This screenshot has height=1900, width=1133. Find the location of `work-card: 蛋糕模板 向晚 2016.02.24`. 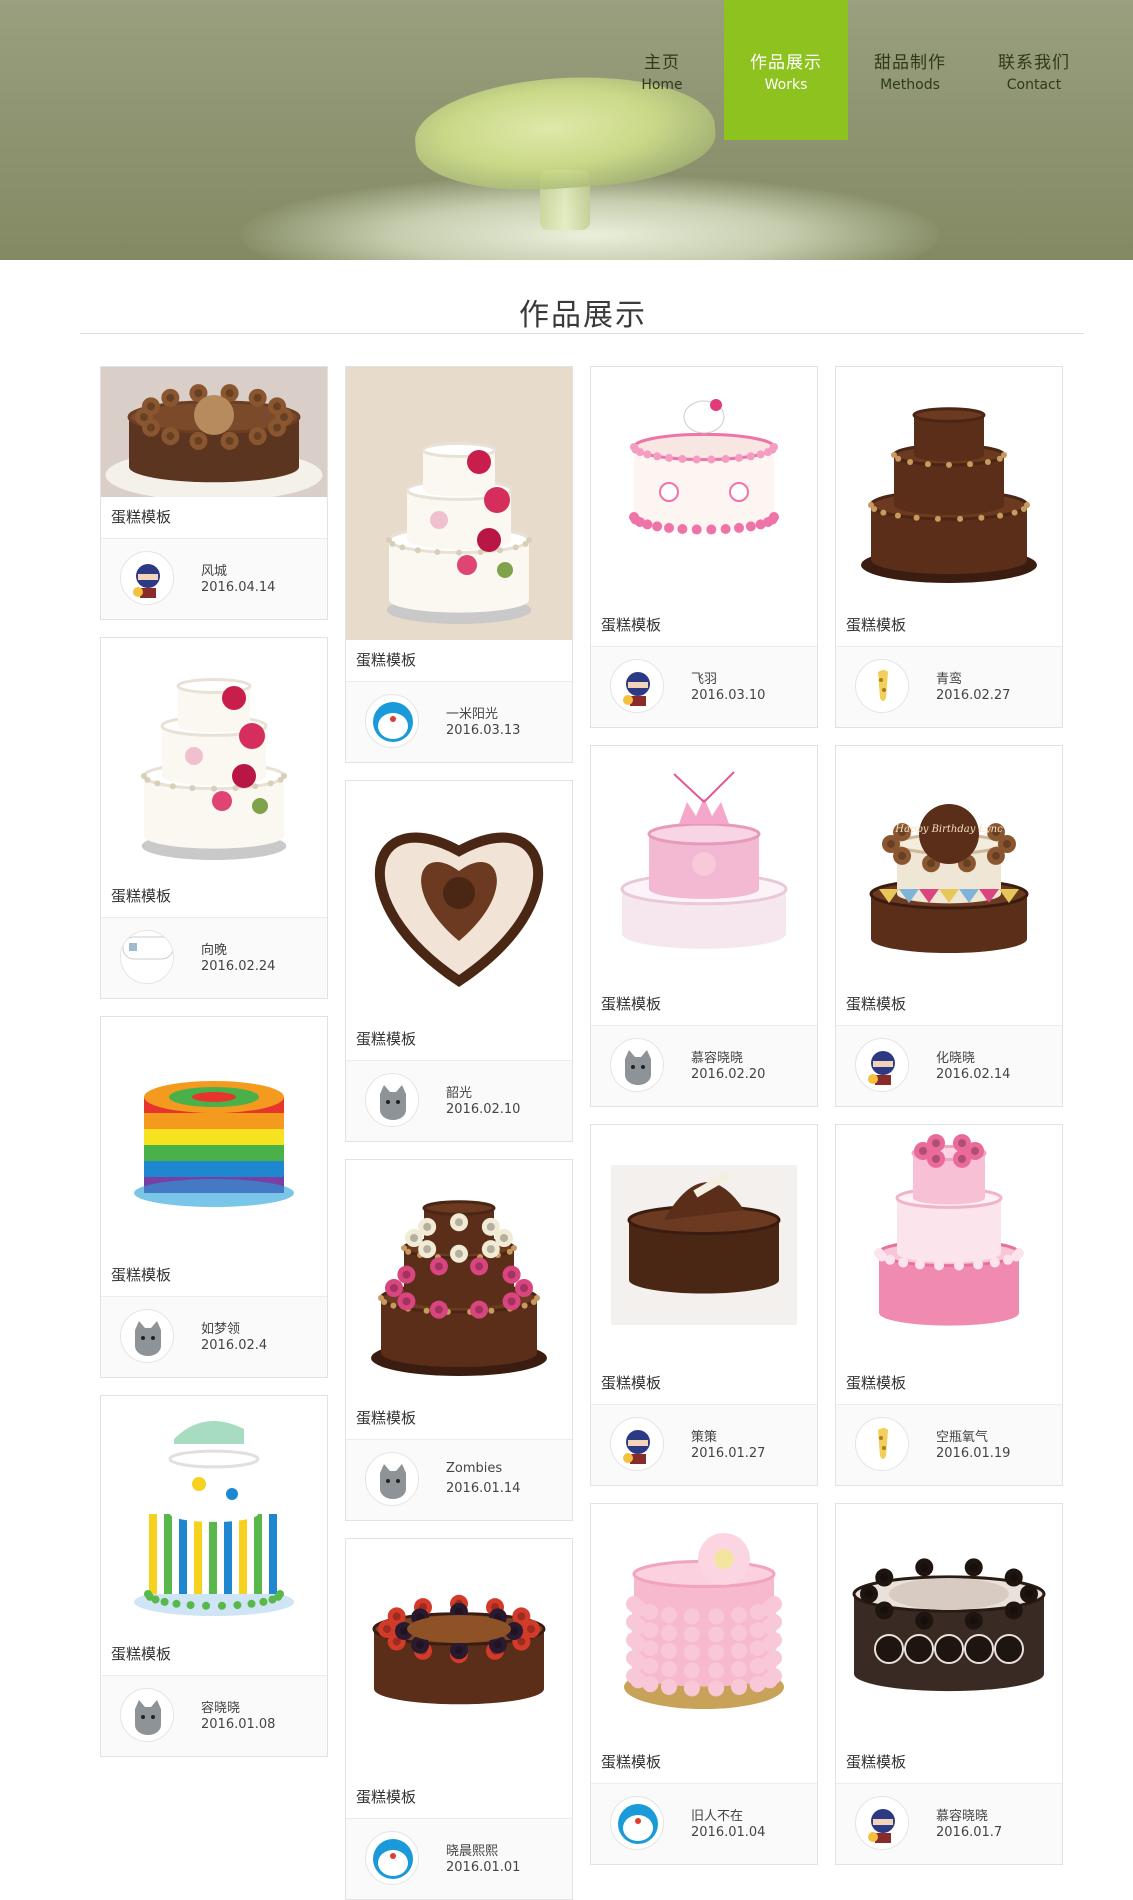

work-card: 蛋糕模板 向晚 2016.02.24 is located at coordinates (214, 818).